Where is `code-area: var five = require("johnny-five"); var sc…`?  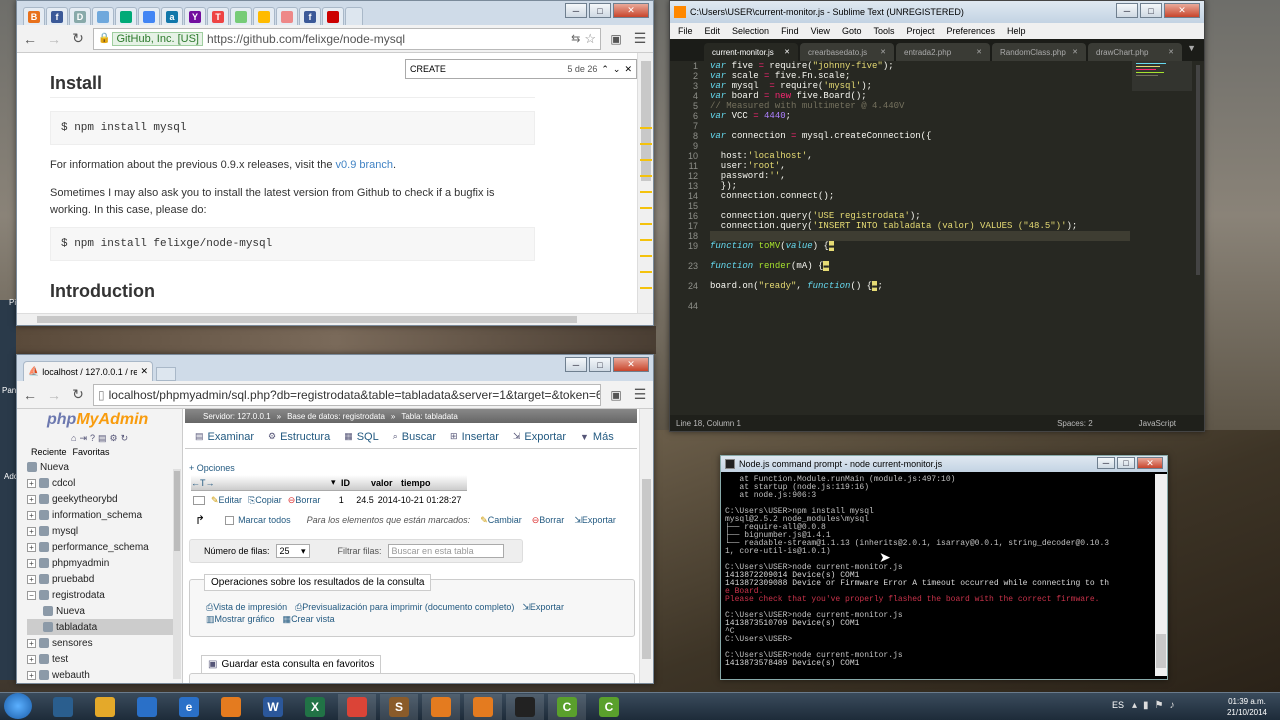 code-area: var five = require("johnny-five"); var sc… is located at coordinates (920, 186).